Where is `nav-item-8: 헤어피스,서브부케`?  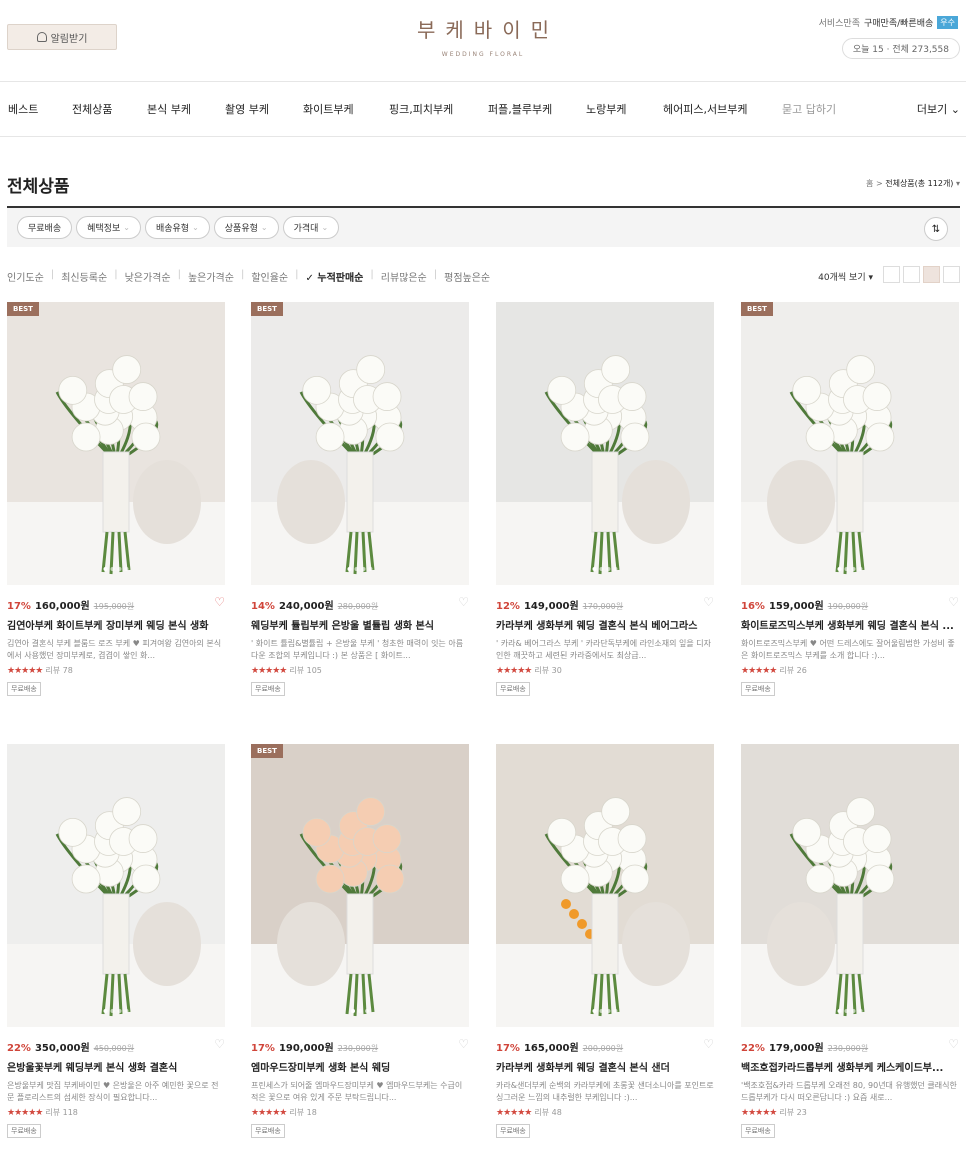 nav-item-8: 헤어피스,서브부케 is located at coordinates (705, 109).